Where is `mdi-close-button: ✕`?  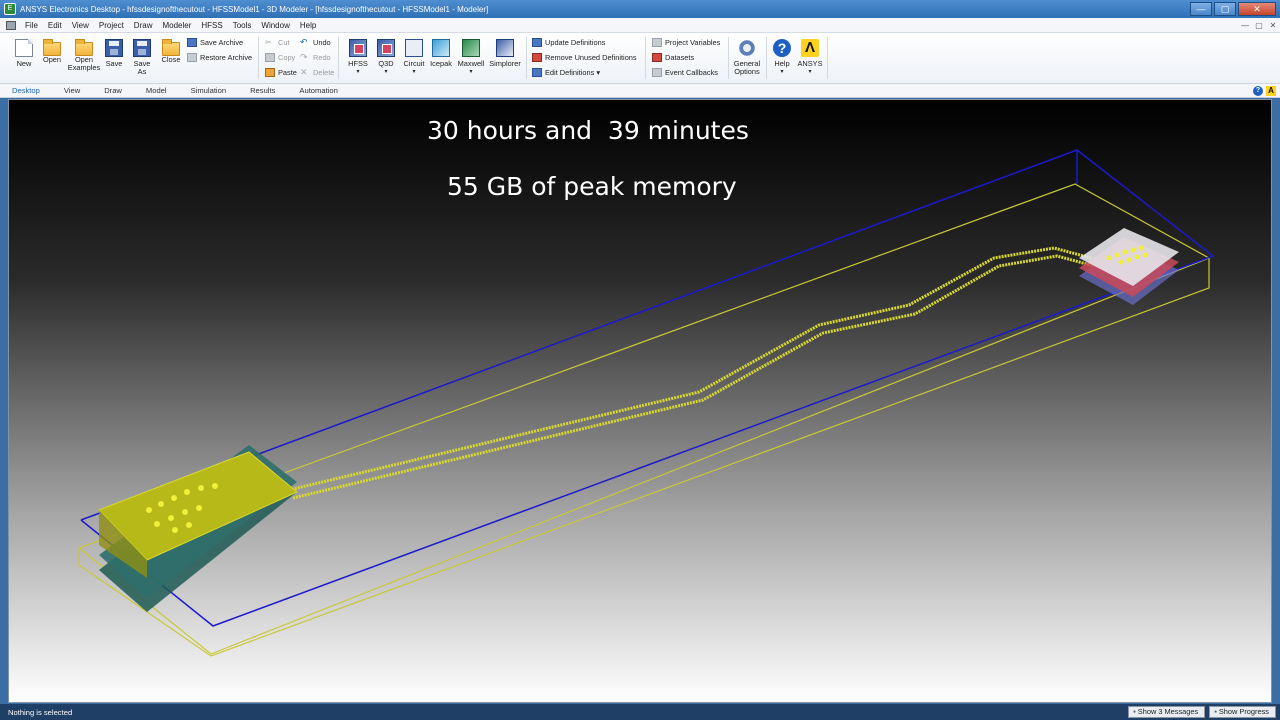 mdi-close-button: ✕ is located at coordinates (1273, 25).